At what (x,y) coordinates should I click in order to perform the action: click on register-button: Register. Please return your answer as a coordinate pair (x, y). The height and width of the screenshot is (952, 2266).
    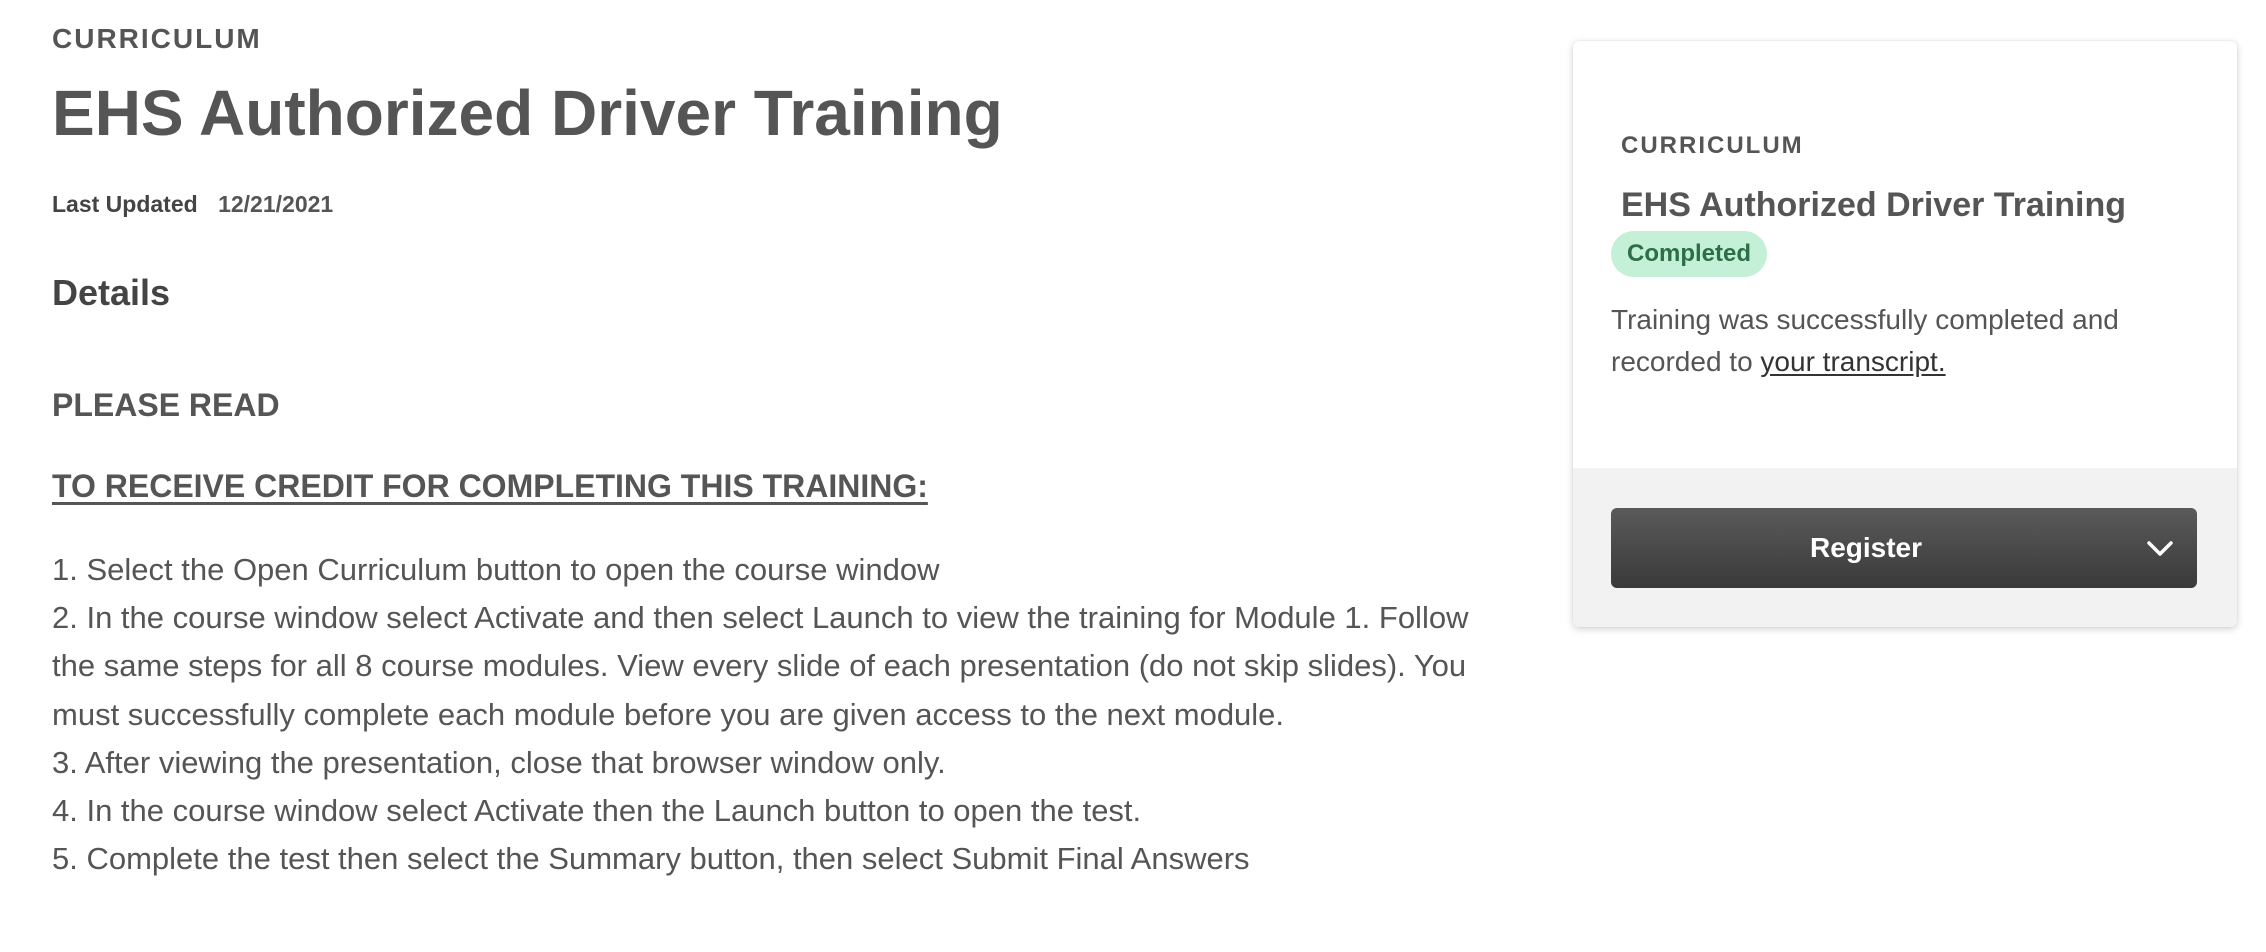
    Looking at the image, I should click on (1904, 548).